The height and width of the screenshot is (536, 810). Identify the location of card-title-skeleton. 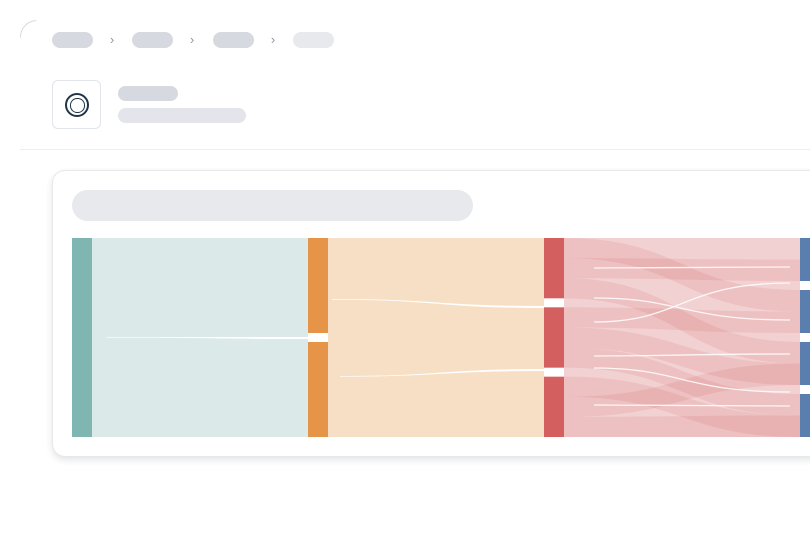
(272, 205).